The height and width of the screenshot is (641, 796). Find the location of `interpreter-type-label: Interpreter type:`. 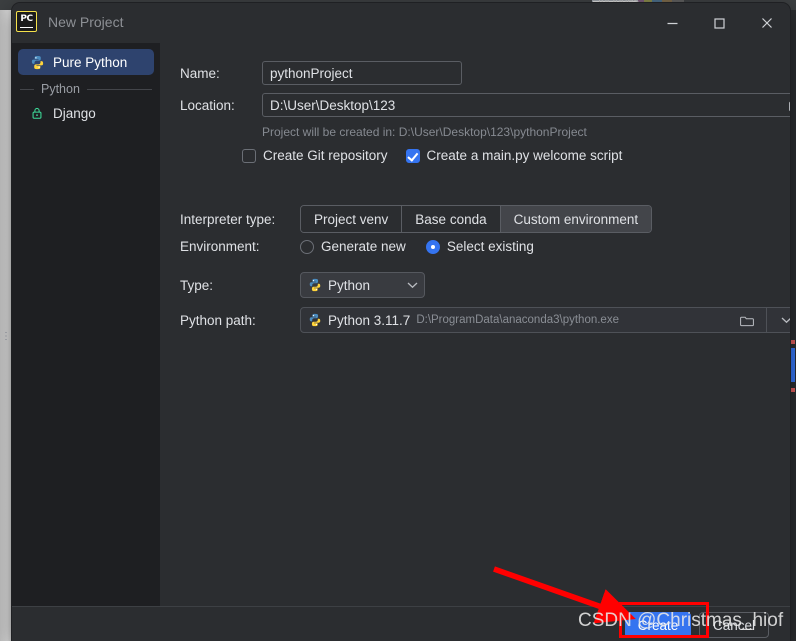

interpreter-type-label: Interpreter type: is located at coordinates (228, 219).